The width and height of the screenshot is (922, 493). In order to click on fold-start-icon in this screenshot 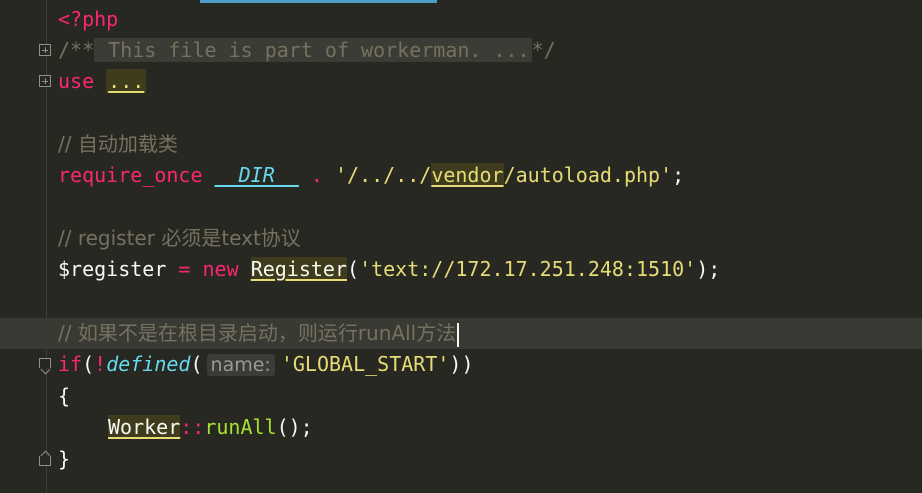, I will do `click(45, 363)`.